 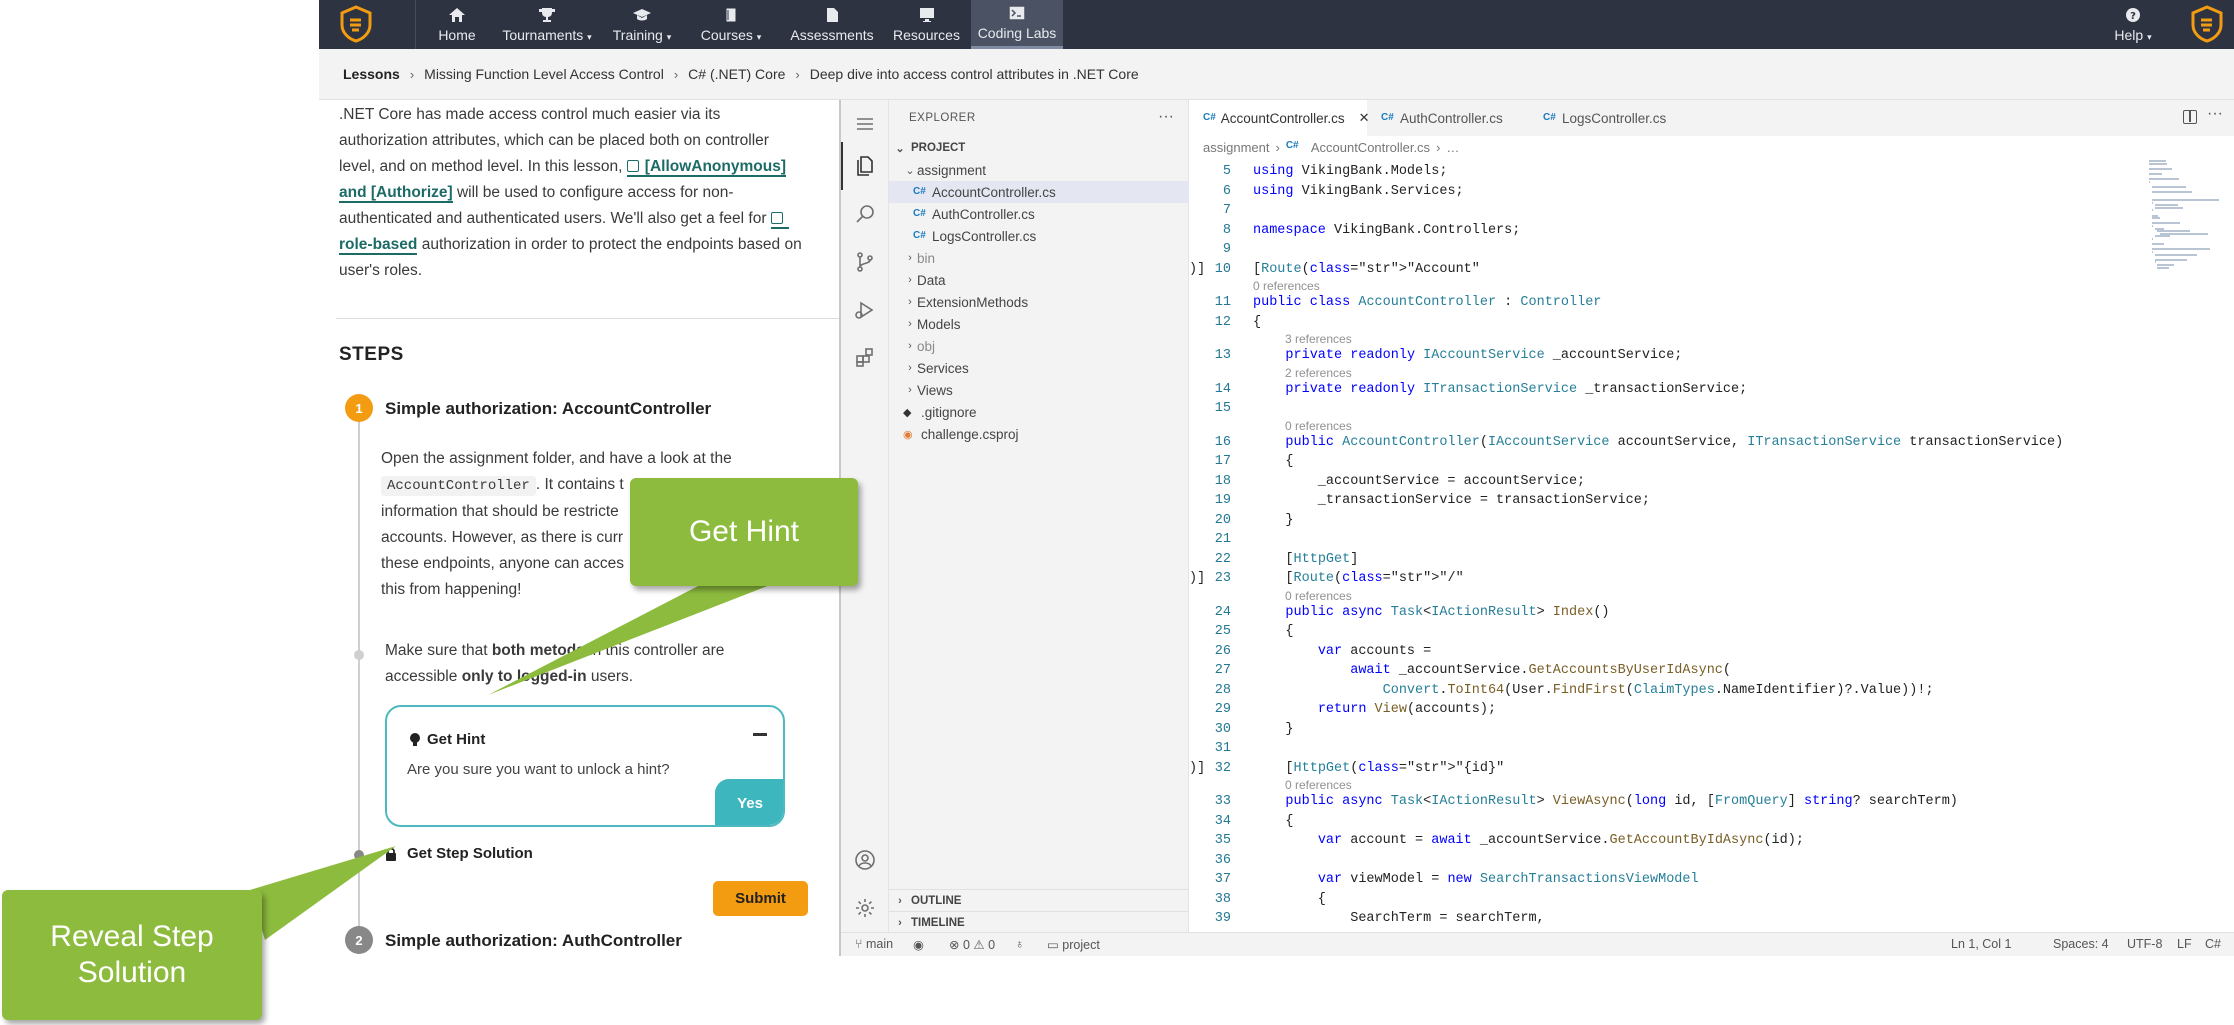 I want to click on file-tree-item: C# AccountController.cs, so click(x=1039, y=192).